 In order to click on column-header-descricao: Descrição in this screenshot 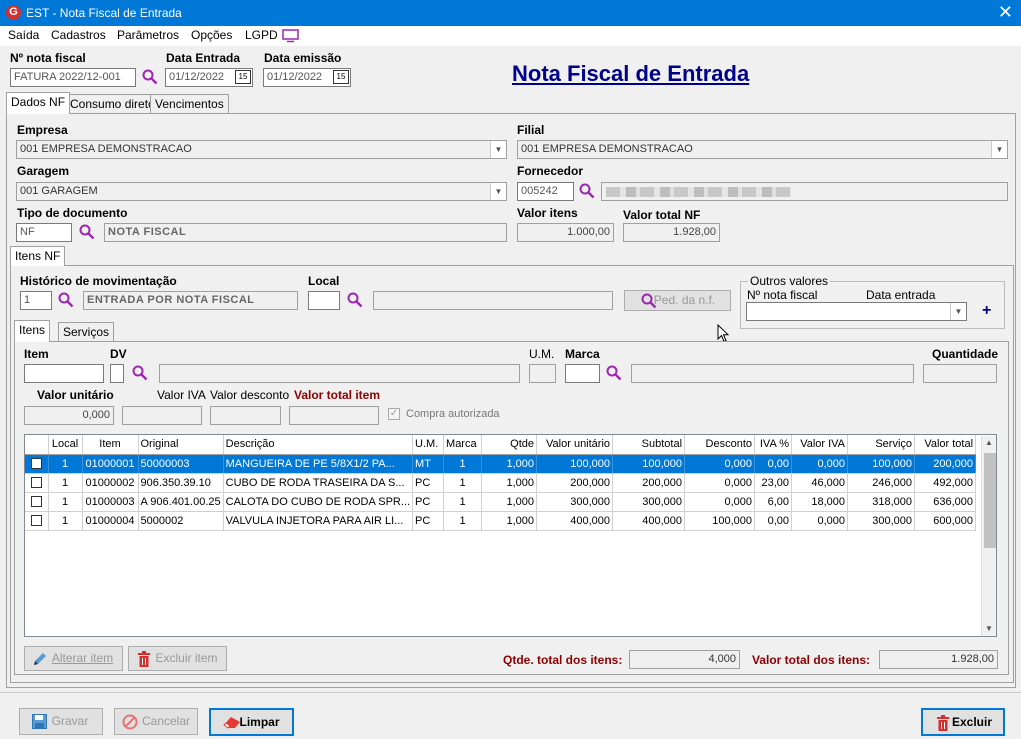, I will do `click(318, 445)`.